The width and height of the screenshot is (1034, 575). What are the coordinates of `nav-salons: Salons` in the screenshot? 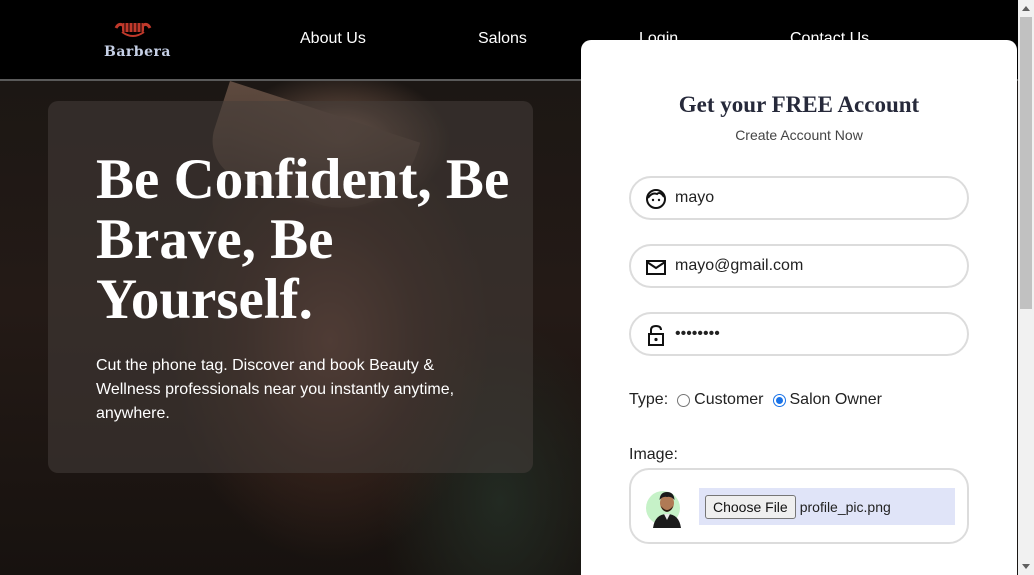 It's located at (502, 39).